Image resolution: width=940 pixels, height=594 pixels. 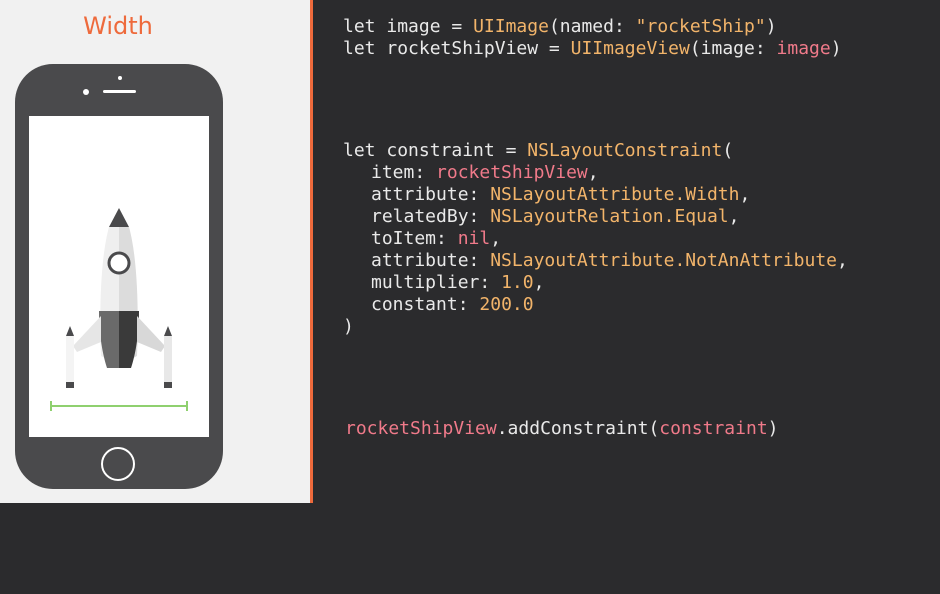 What do you see at coordinates (803, 48) in the screenshot?
I see `variable: image` at bounding box center [803, 48].